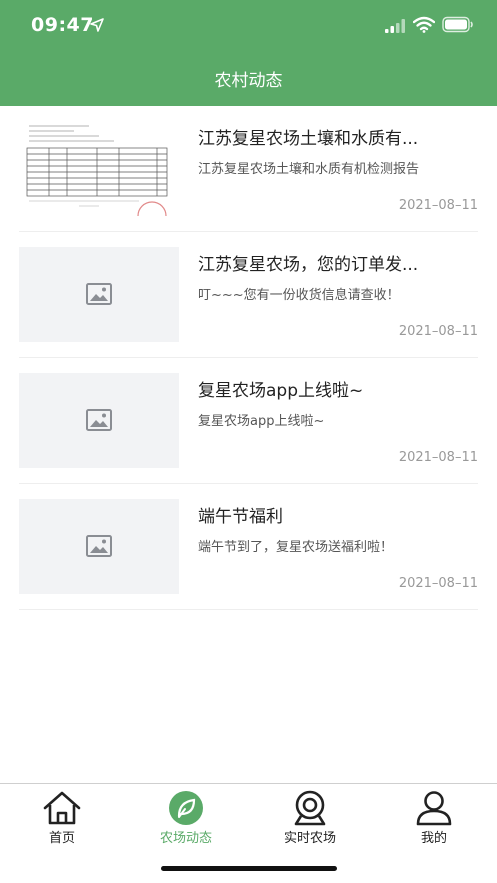 This screenshot has height=883, width=497. I want to click on news-title: 端午节福利, so click(240, 517).